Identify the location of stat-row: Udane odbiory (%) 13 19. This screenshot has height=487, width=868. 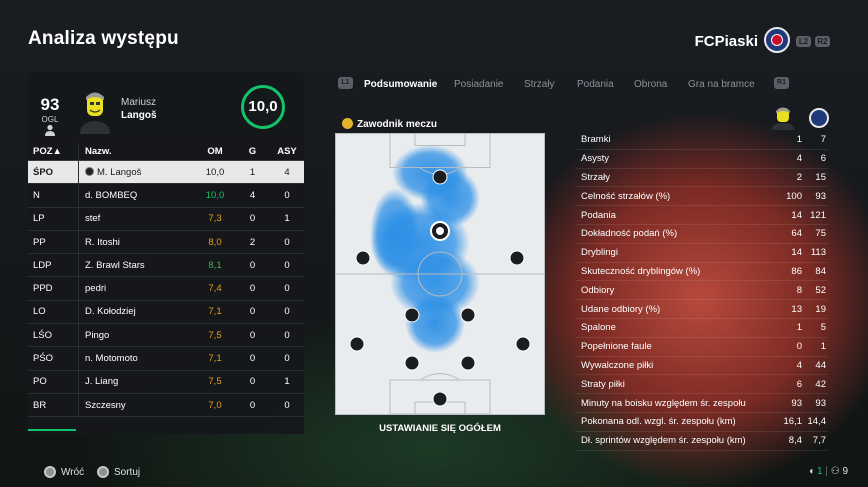
(701, 309).